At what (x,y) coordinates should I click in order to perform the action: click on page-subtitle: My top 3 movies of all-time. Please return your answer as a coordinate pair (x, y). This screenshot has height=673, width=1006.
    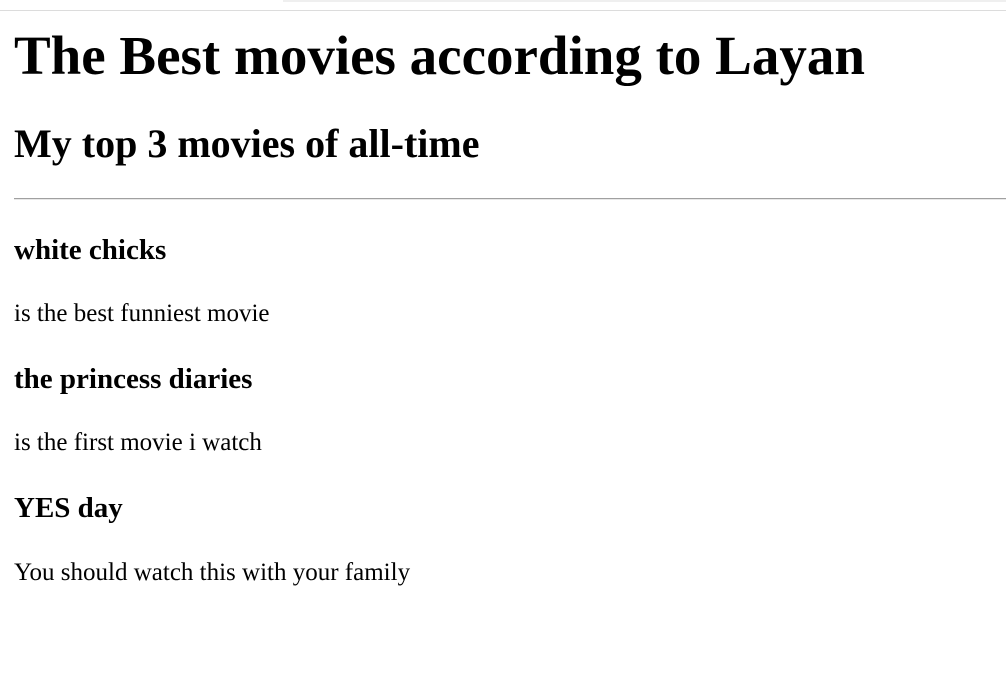
    Looking at the image, I should click on (247, 143).